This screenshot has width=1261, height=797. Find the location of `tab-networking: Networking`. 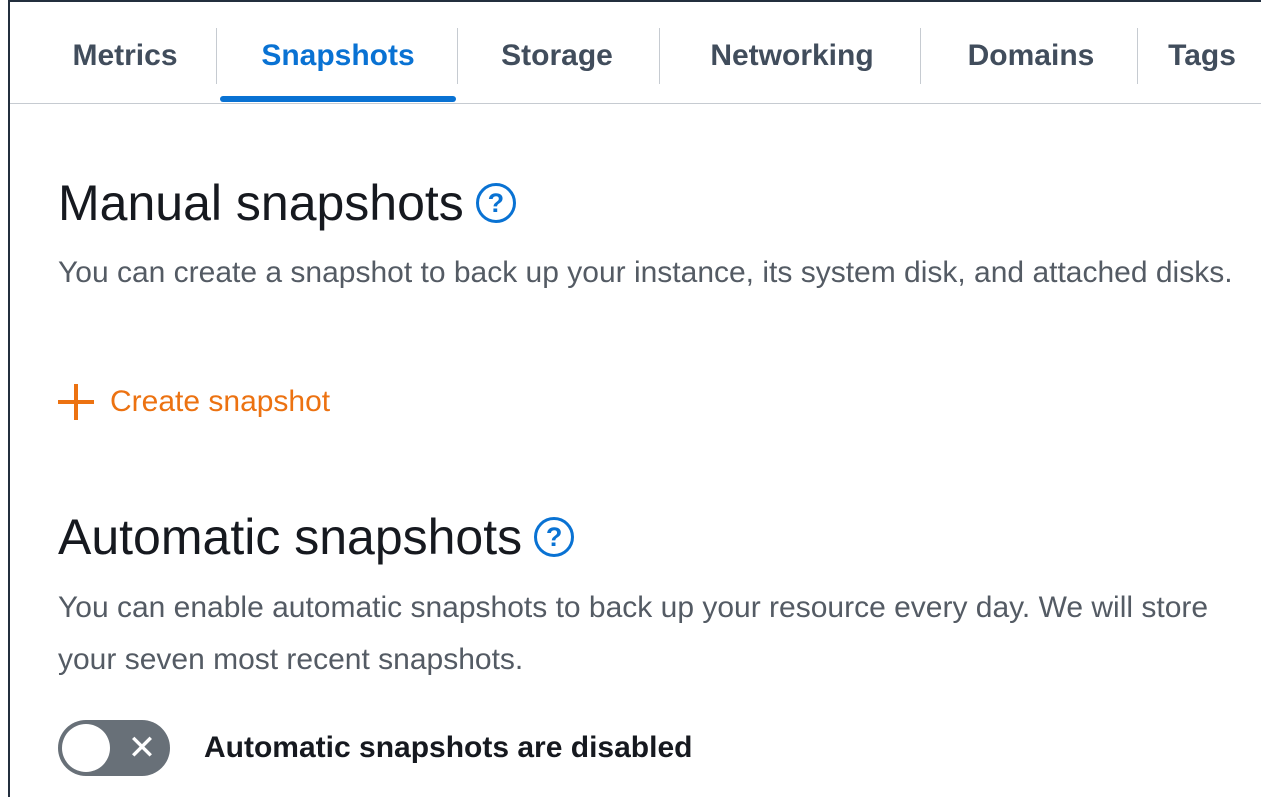

tab-networking: Networking is located at coordinates (792, 56).